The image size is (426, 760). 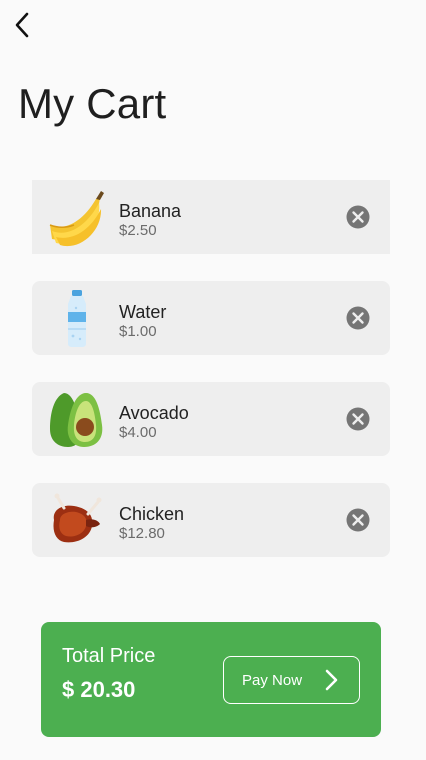 I want to click on pay-now-label: Pay Now, so click(x=272, y=680).